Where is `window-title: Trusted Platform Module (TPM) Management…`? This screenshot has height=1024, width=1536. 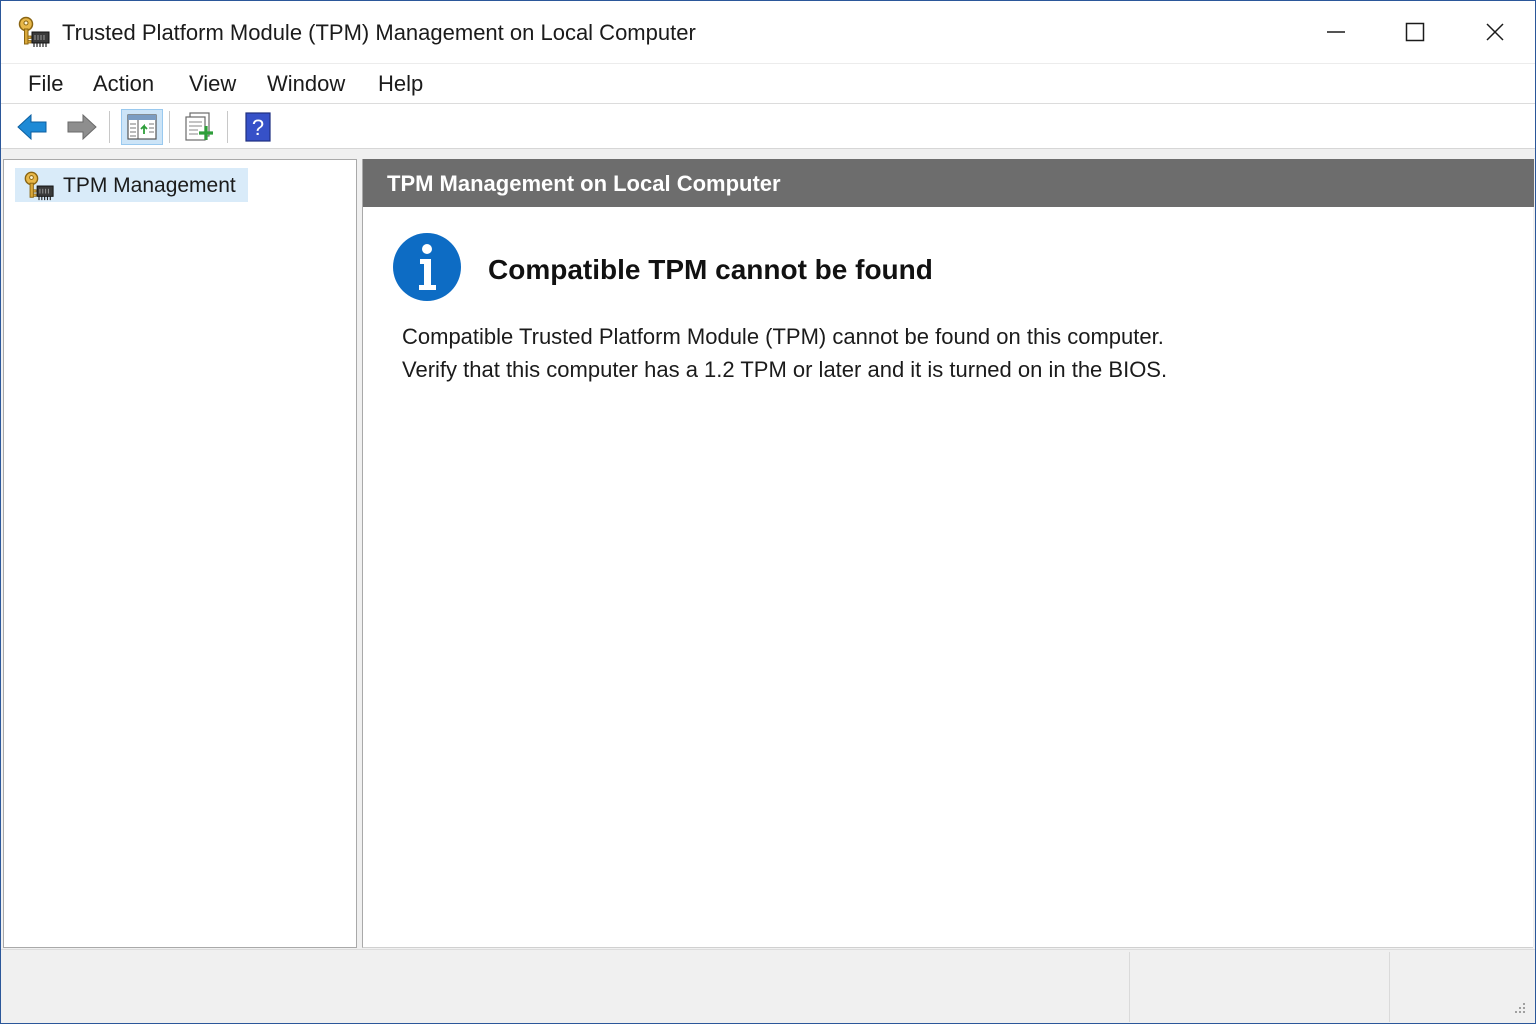
window-title: Trusted Platform Module (TPM) Management… is located at coordinates (379, 32).